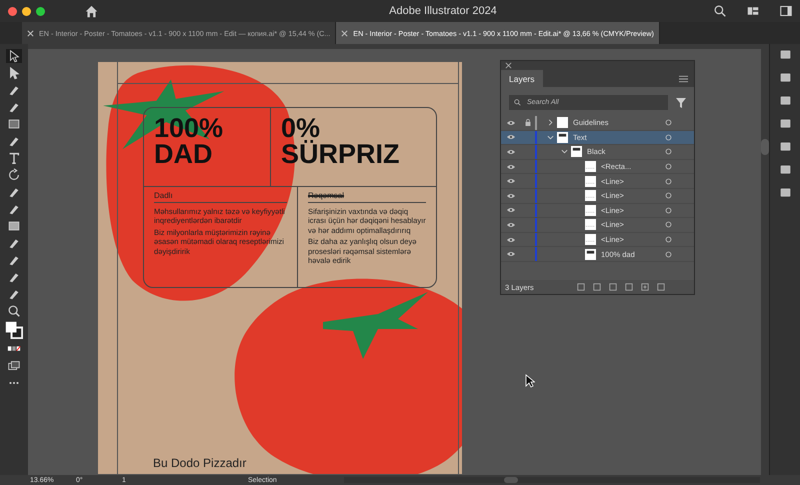 Image resolution: width=800 pixels, height=485 pixels. Describe the element at coordinates (683, 79) in the screenshot. I see `menu-icon` at that location.